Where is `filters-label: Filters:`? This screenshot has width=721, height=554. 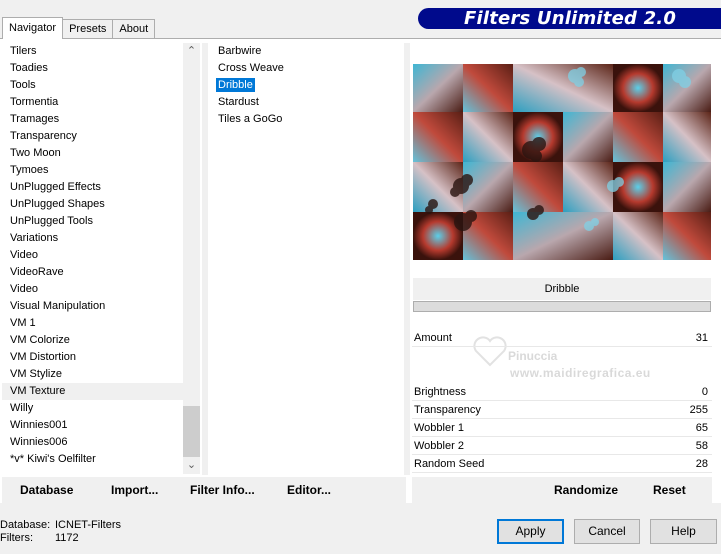
filters-label: Filters: is located at coordinates (16, 538).